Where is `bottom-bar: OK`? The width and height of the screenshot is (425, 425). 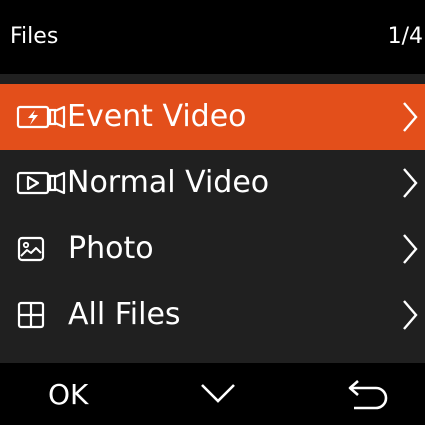 bottom-bar: OK is located at coordinates (212, 394).